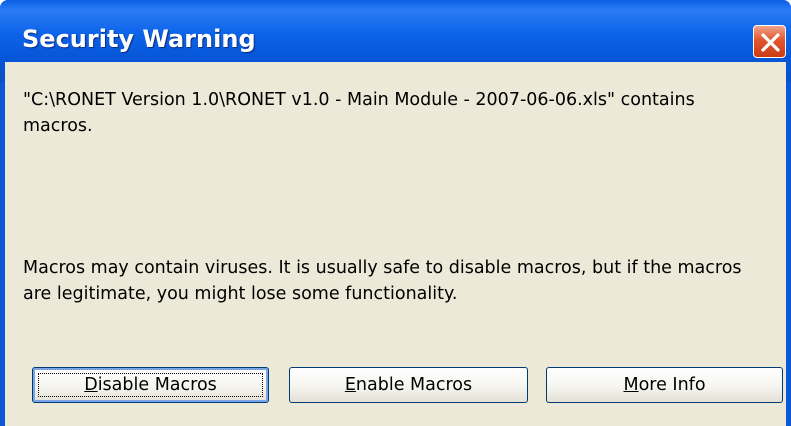  I want to click on close-button, so click(769, 41).